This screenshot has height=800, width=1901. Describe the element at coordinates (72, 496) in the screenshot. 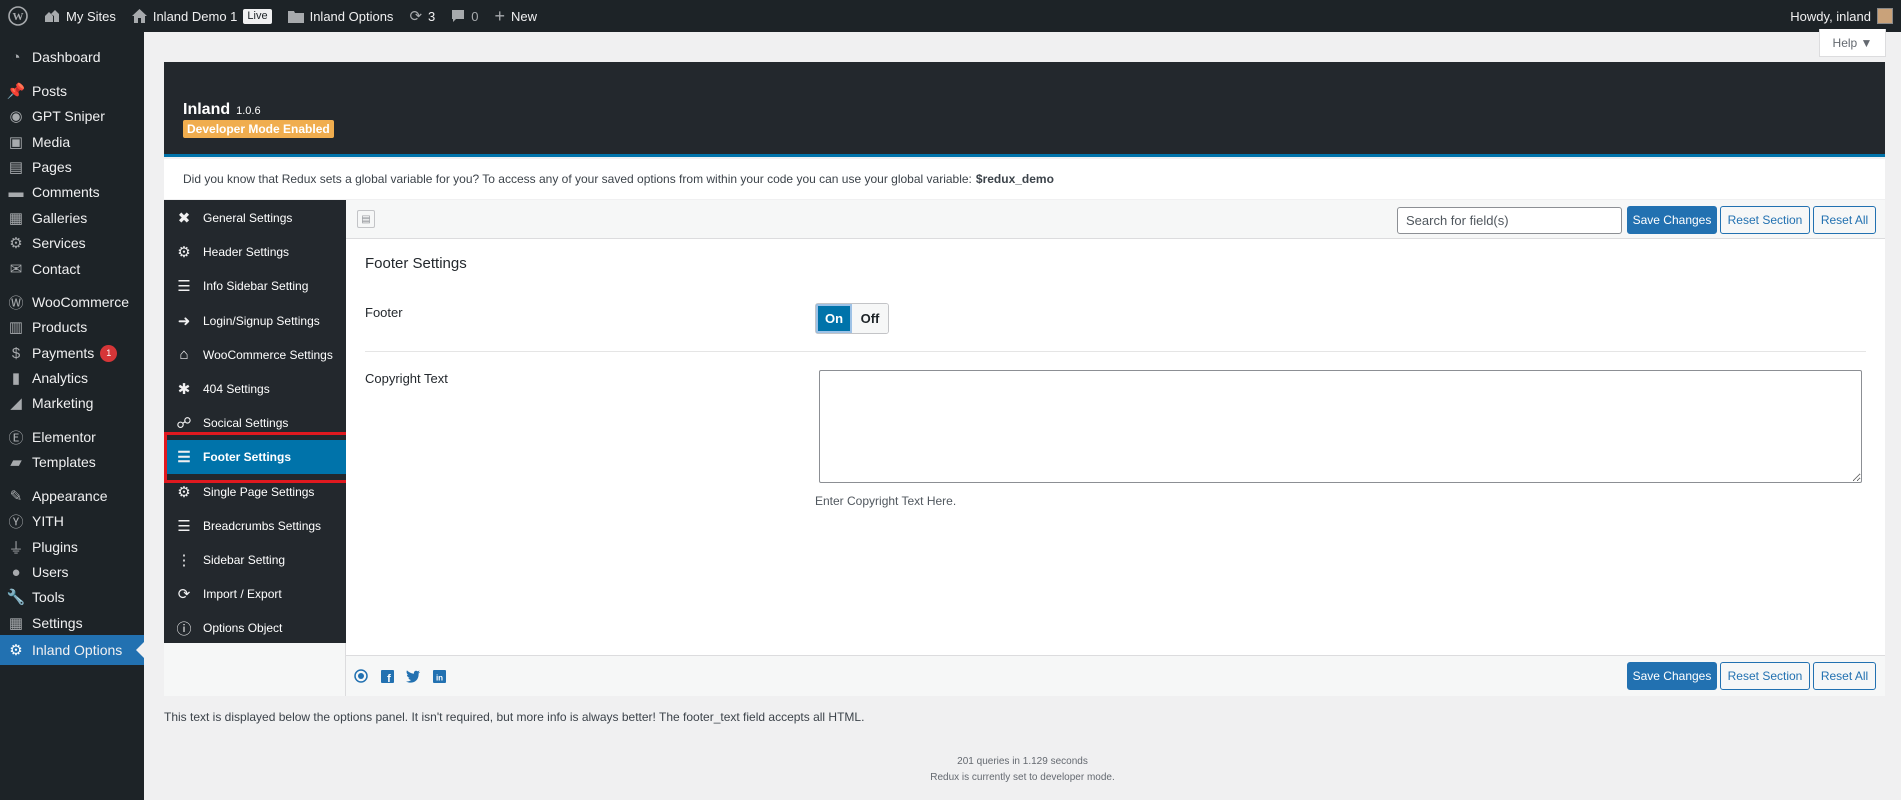

I see `menu-item-appearance: ✎ Appearance` at that location.